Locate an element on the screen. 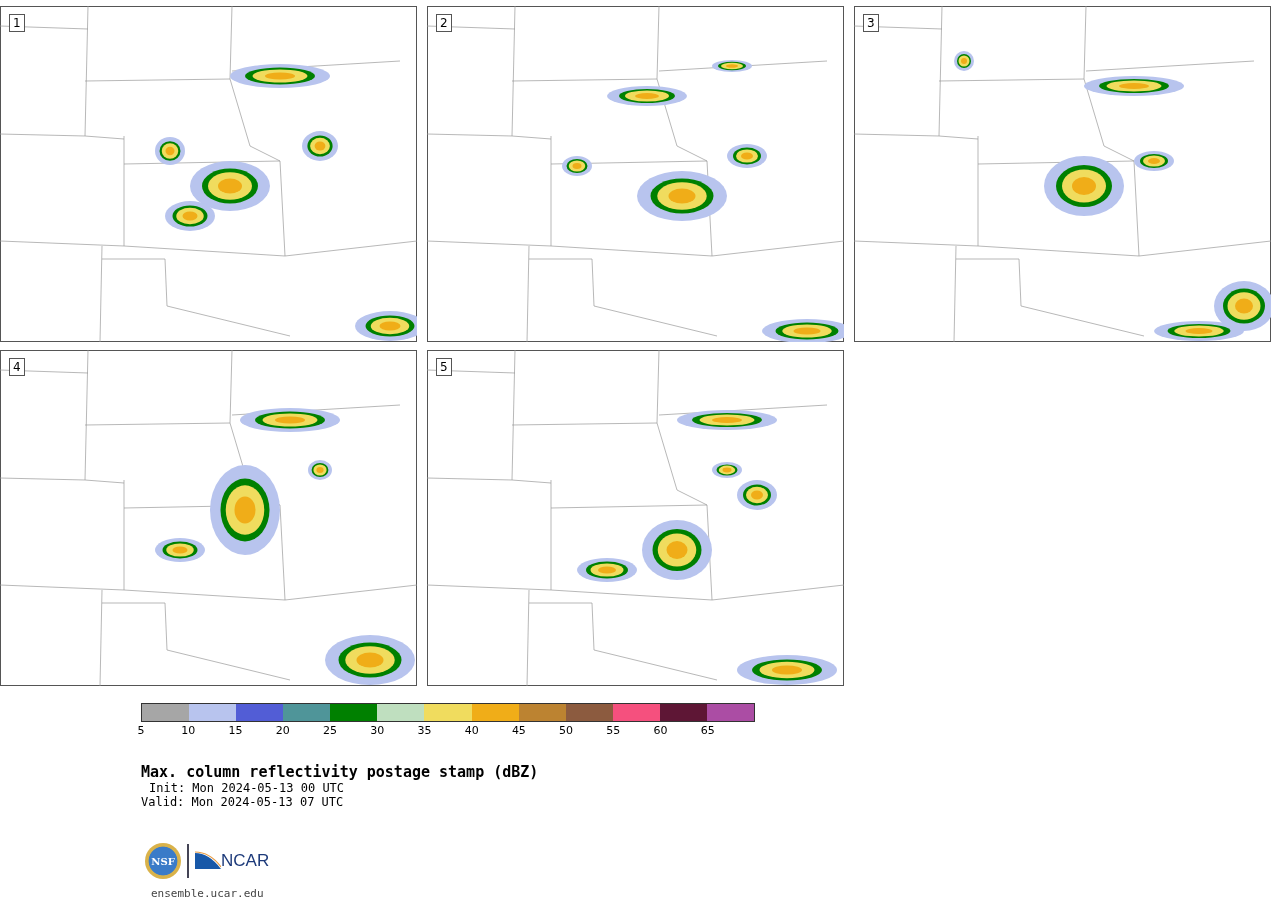 This screenshot has height=901, width=1280. tick-label: 35 is located at coordinates (424, 730).